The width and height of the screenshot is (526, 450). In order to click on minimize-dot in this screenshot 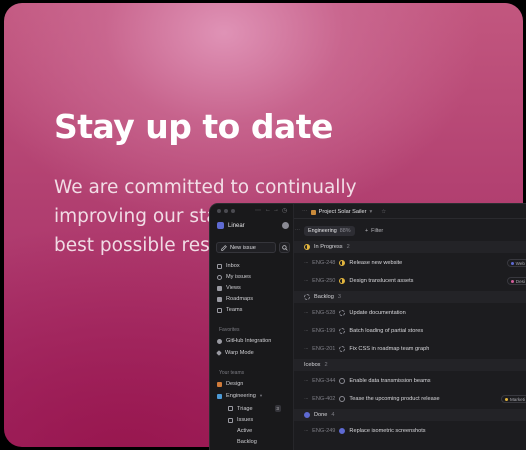, I will do `click(226, 211)`.